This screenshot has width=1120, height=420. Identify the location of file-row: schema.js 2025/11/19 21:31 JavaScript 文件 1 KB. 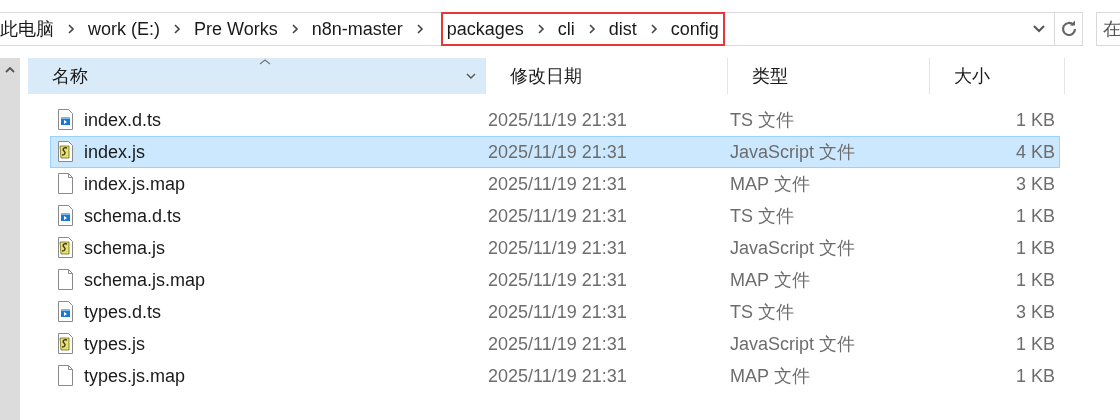
(555, 248).